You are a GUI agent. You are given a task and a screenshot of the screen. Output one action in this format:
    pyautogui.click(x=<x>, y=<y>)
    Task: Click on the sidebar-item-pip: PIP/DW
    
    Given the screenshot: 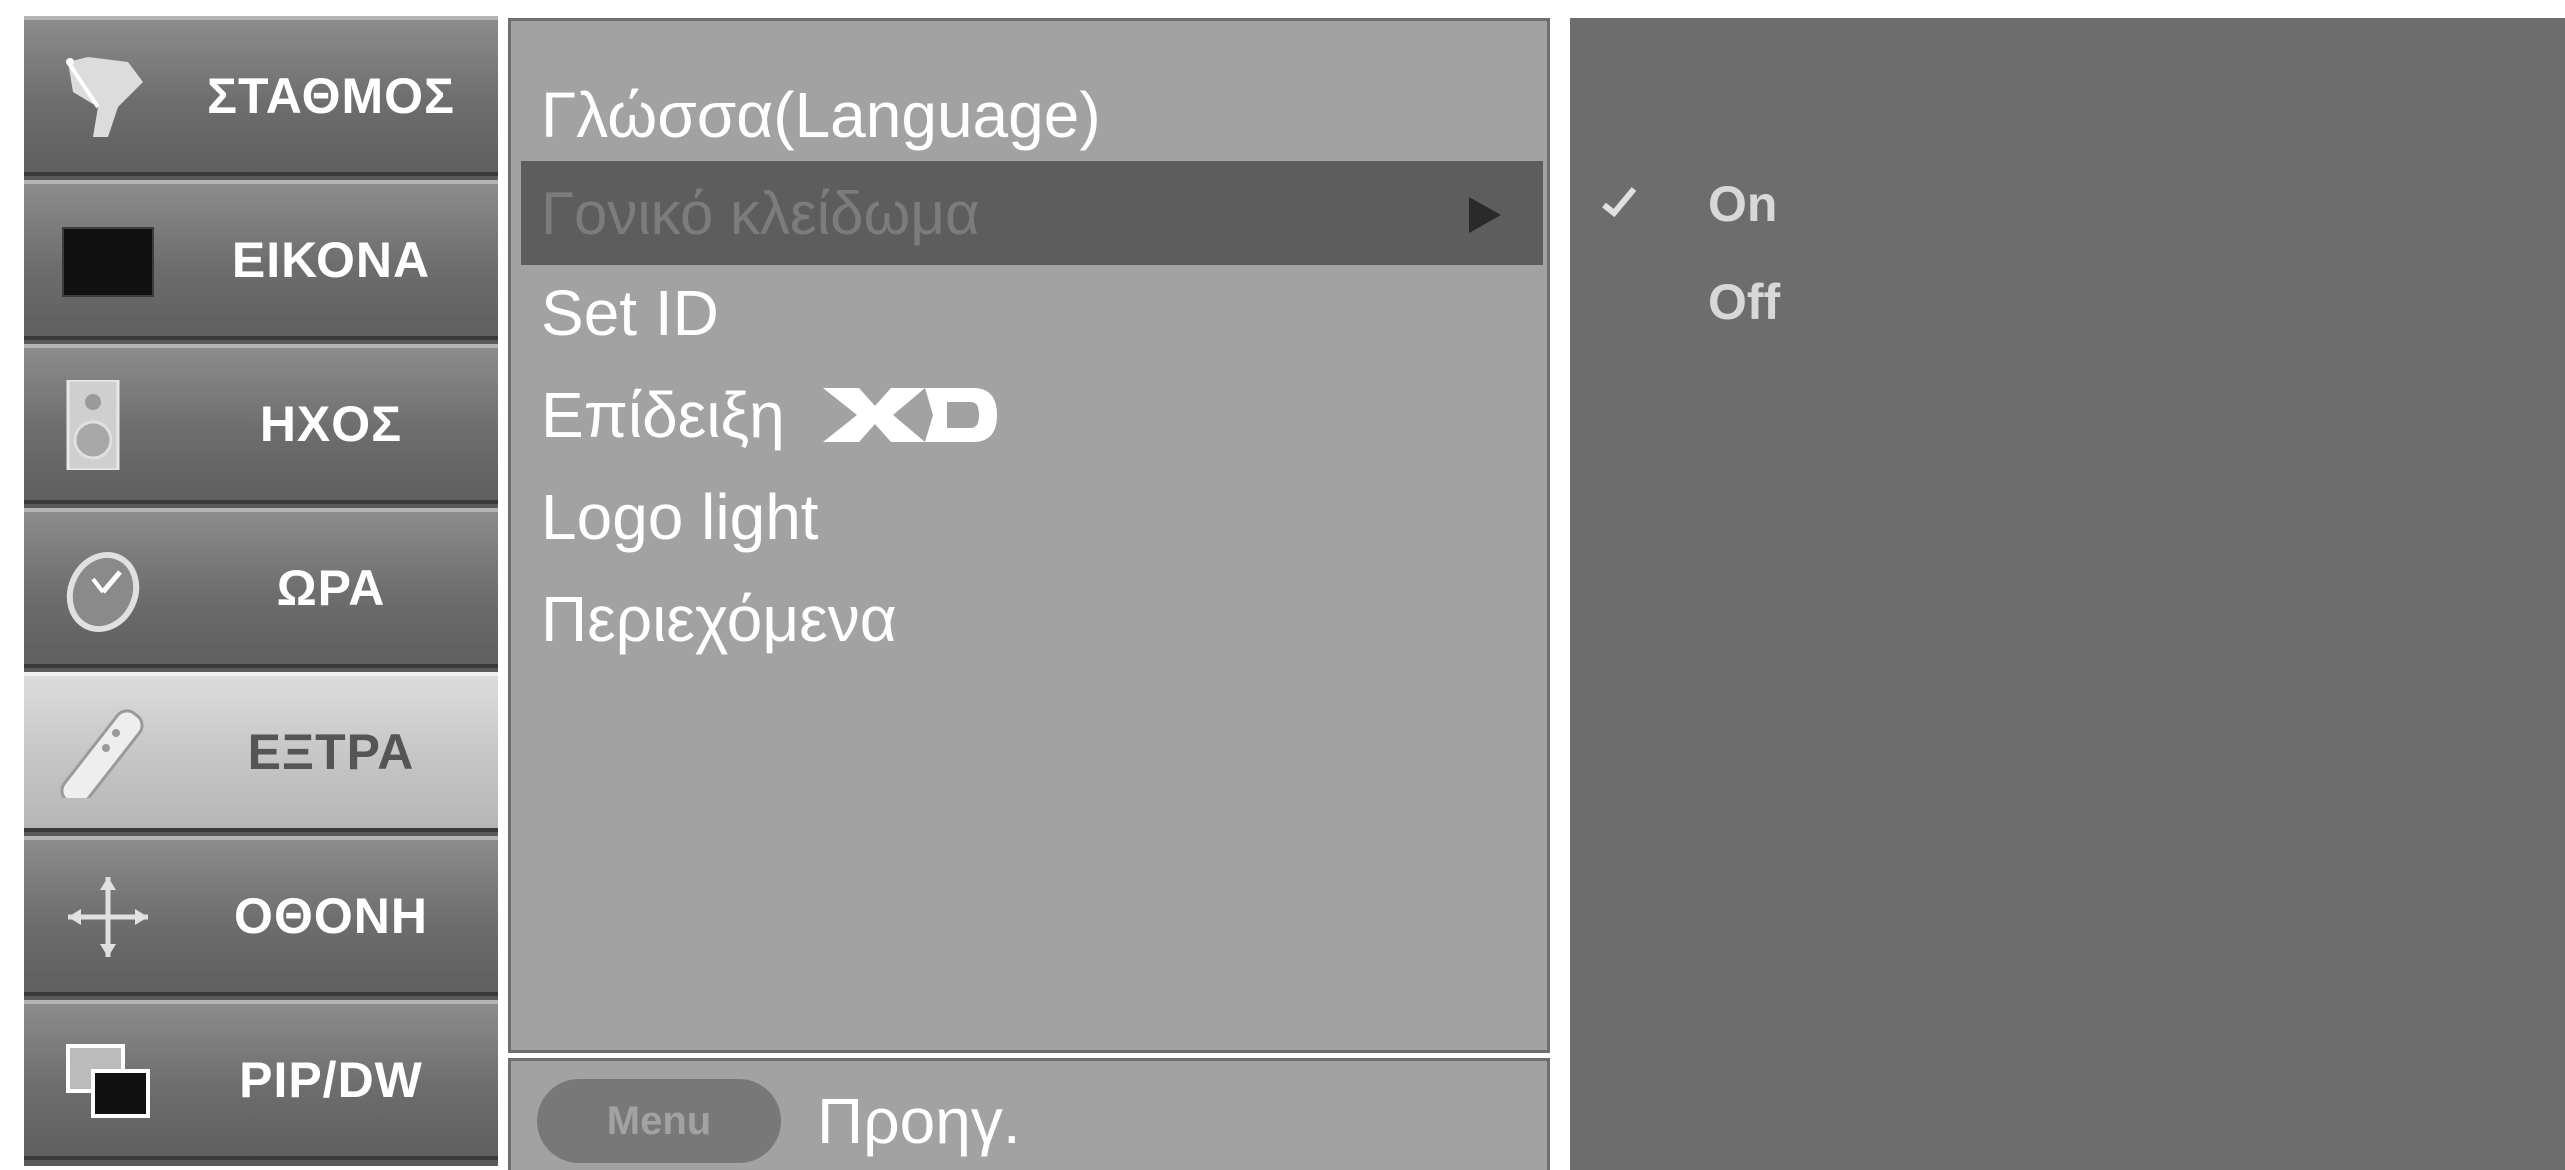 What is the action you would take?
    pyautogui.click(x=261, y=1080)
    